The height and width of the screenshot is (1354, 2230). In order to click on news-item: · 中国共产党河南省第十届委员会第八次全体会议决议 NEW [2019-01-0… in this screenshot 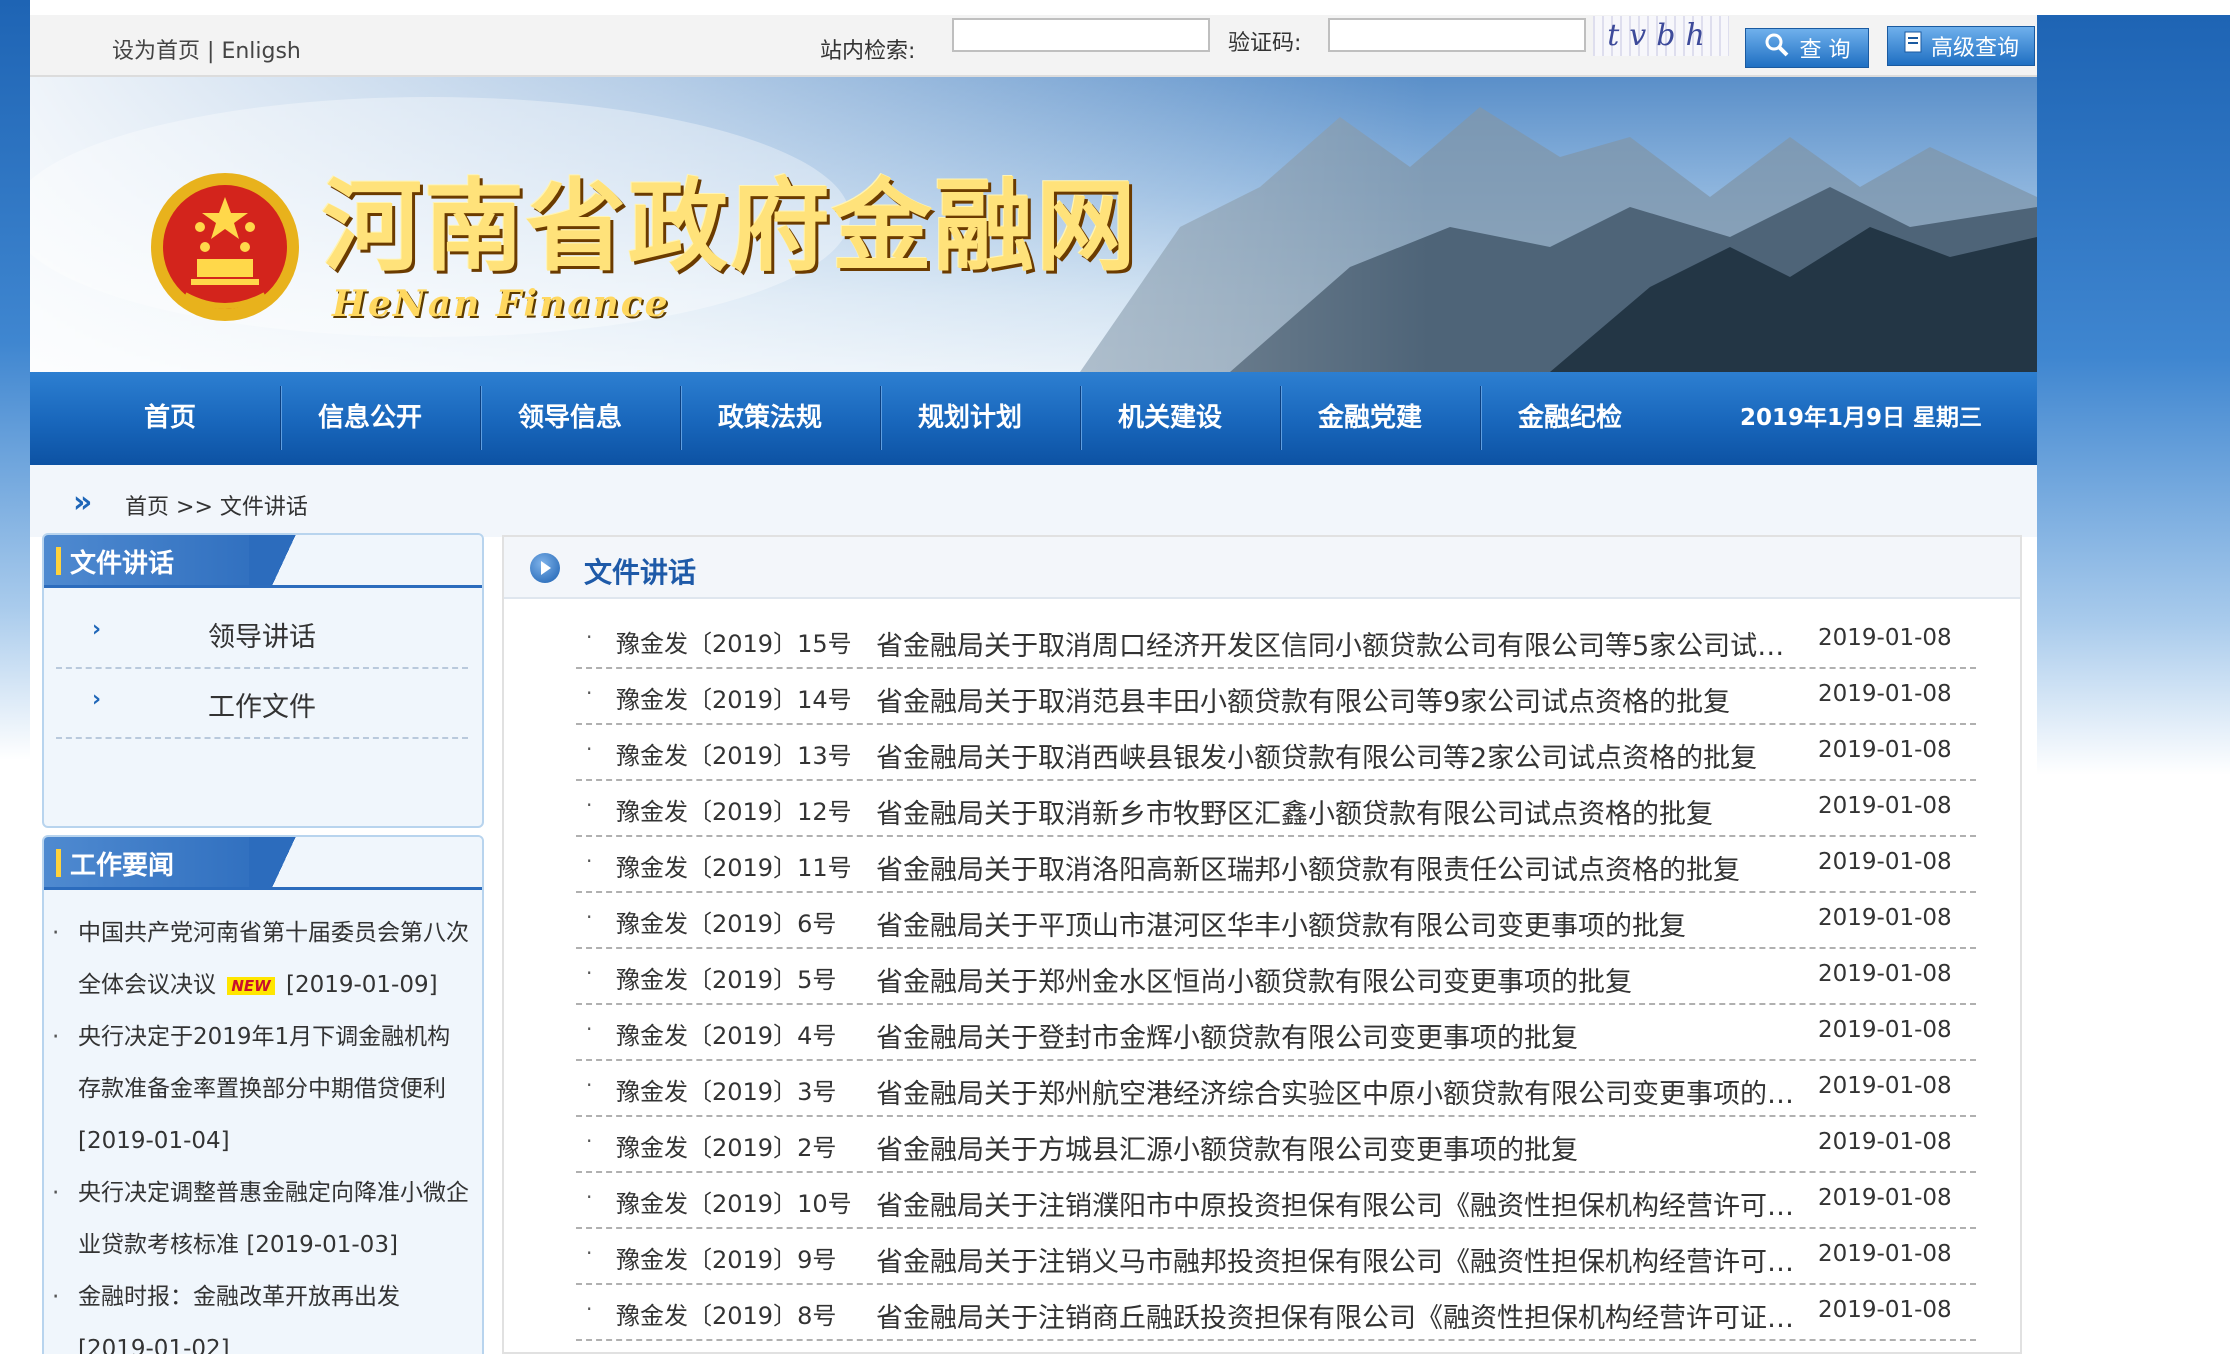, I will do `click(262, 959)`.